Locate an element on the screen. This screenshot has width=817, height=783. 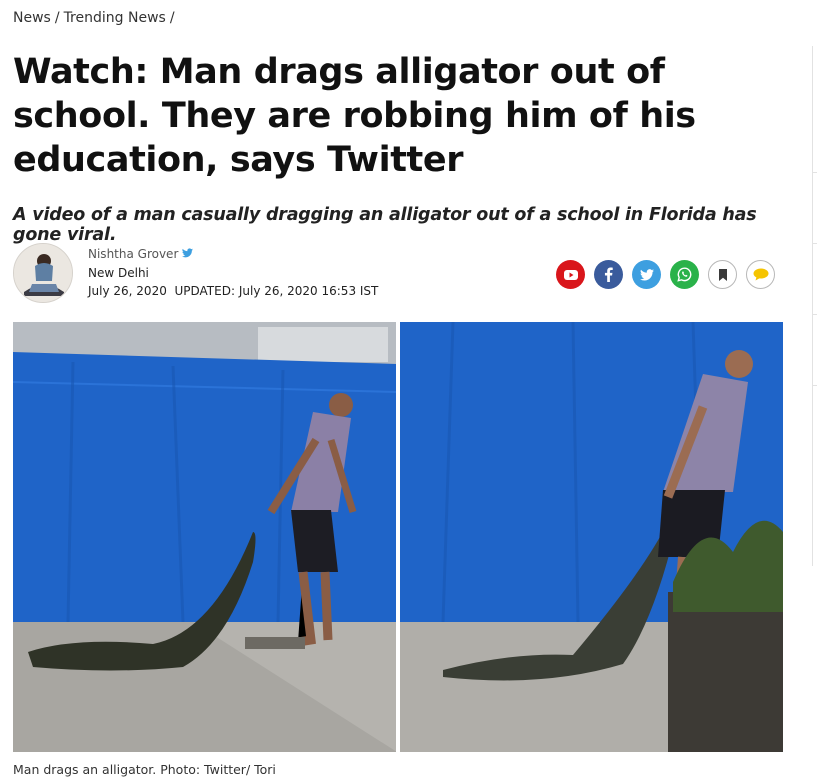
facebook-share-button is located at coordinates (608, 274).